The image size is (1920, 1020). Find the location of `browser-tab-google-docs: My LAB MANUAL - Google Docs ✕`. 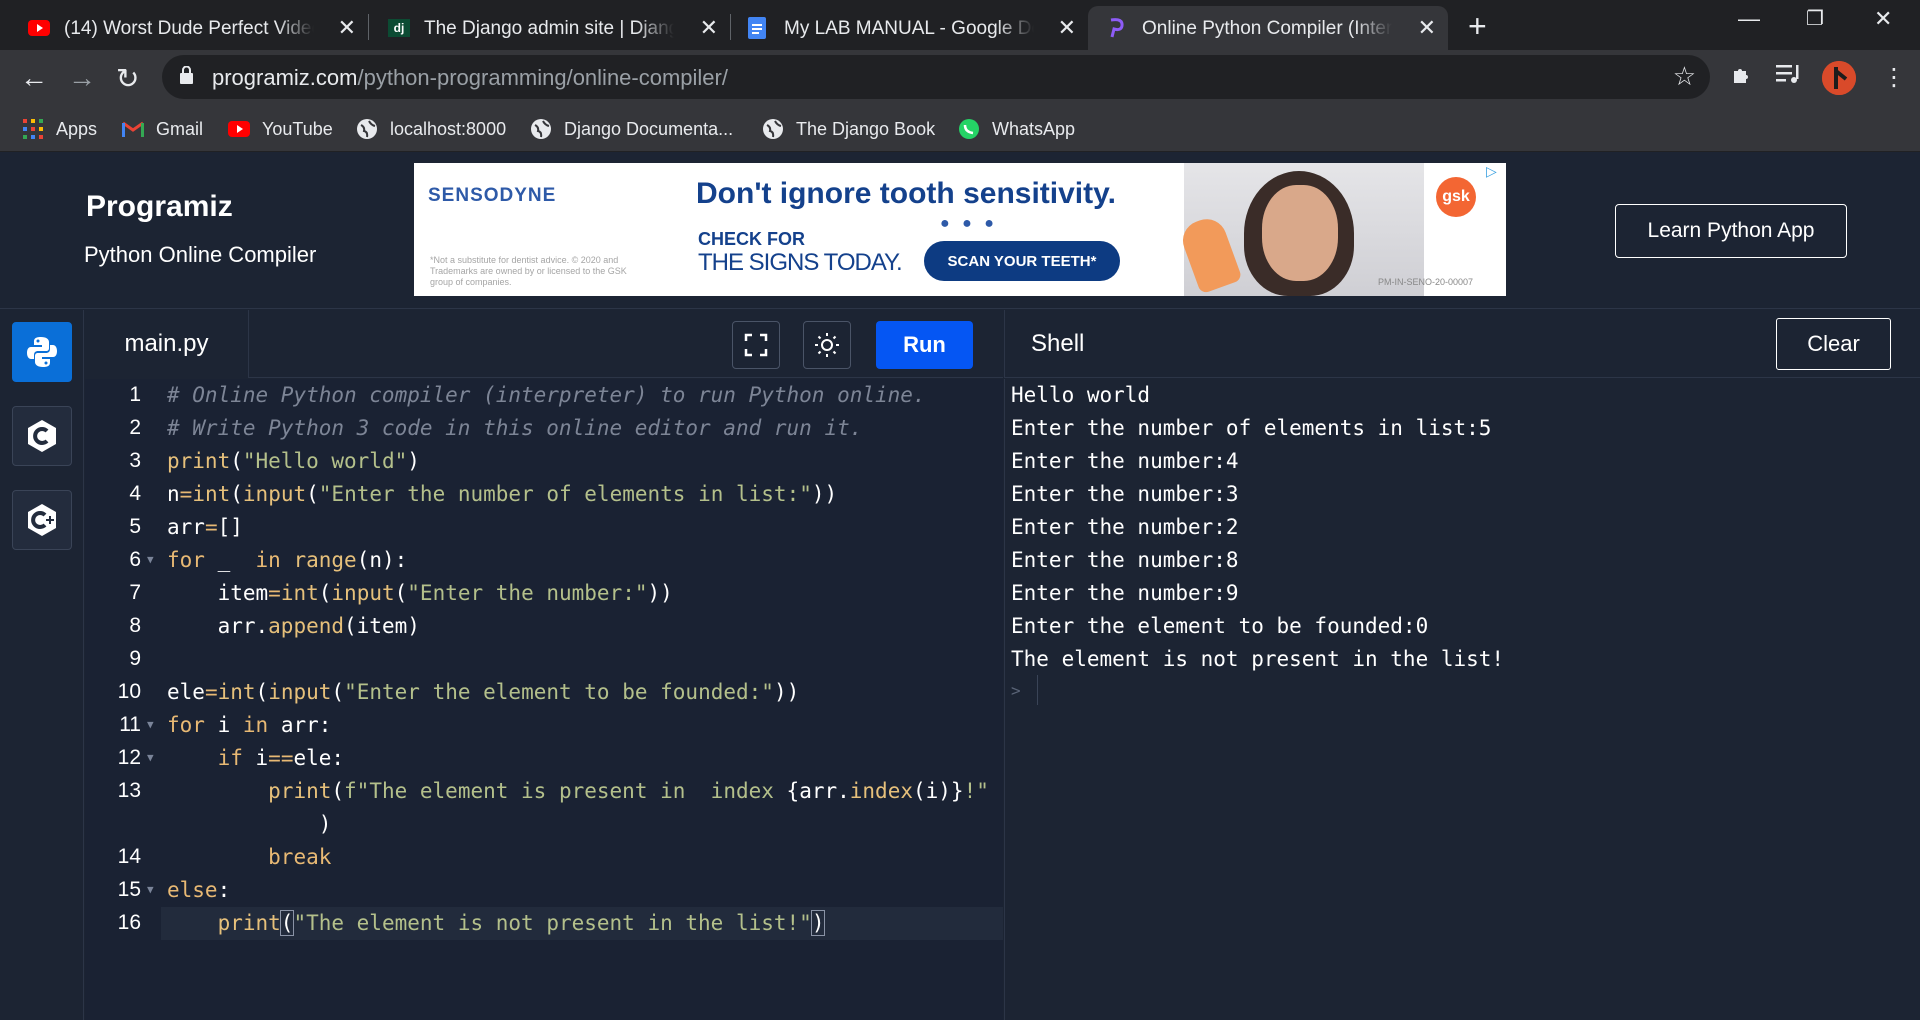

browser-tab-google-docs: My LAB MANUAL - Google Docs ✕ is located at coordinates (909, 28).